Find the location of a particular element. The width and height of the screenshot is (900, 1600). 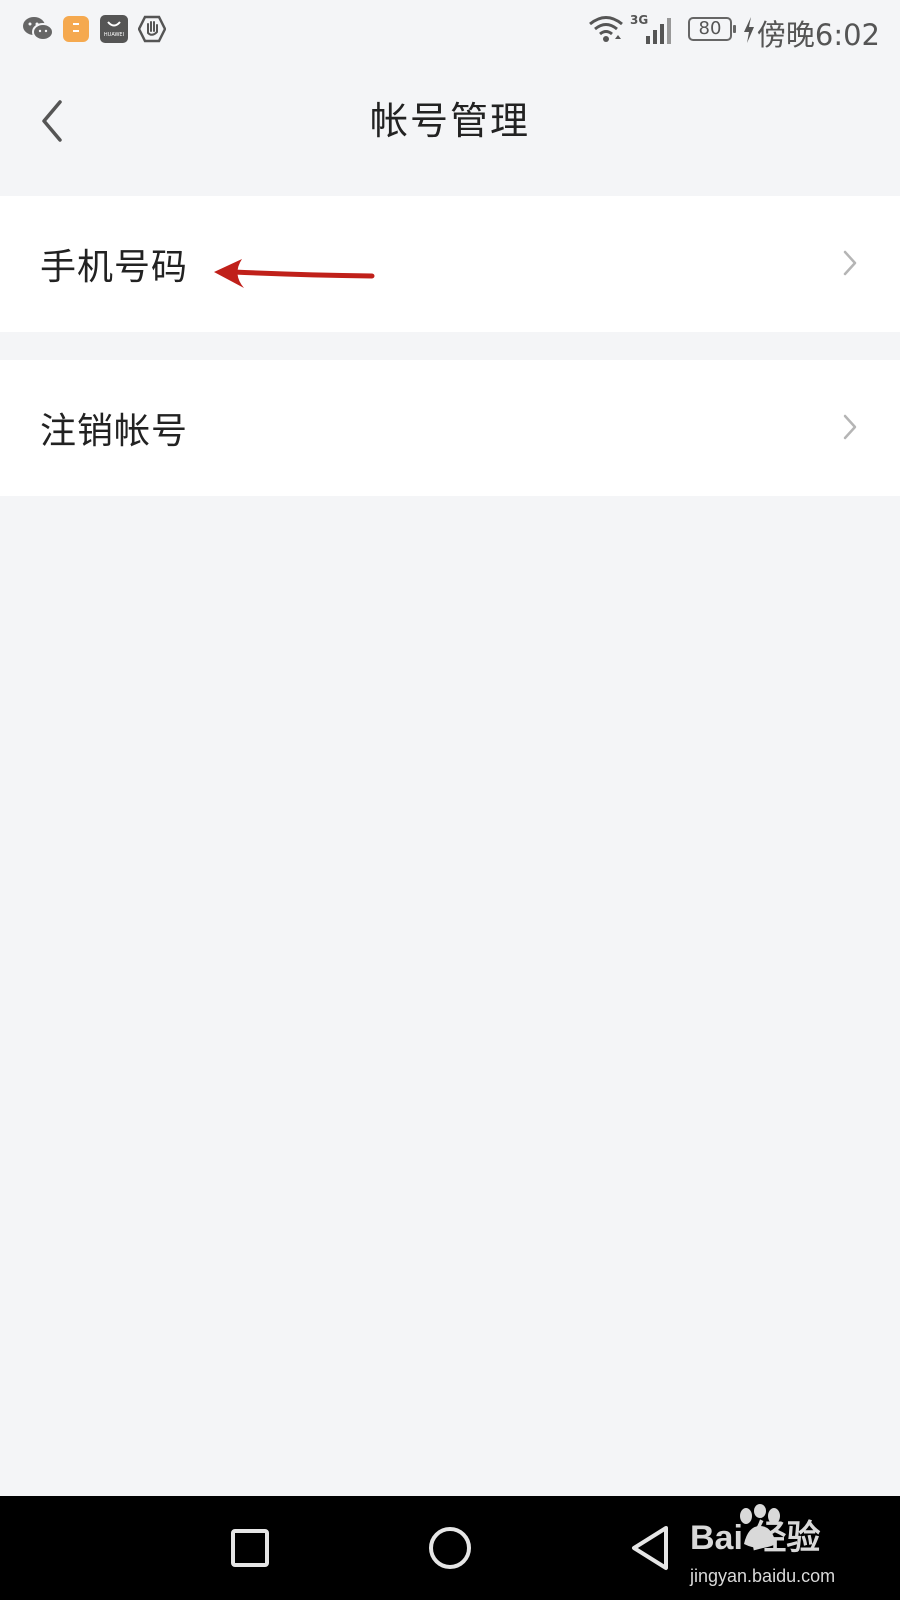

battery-level: 80 is located at coordinates (710, 28).